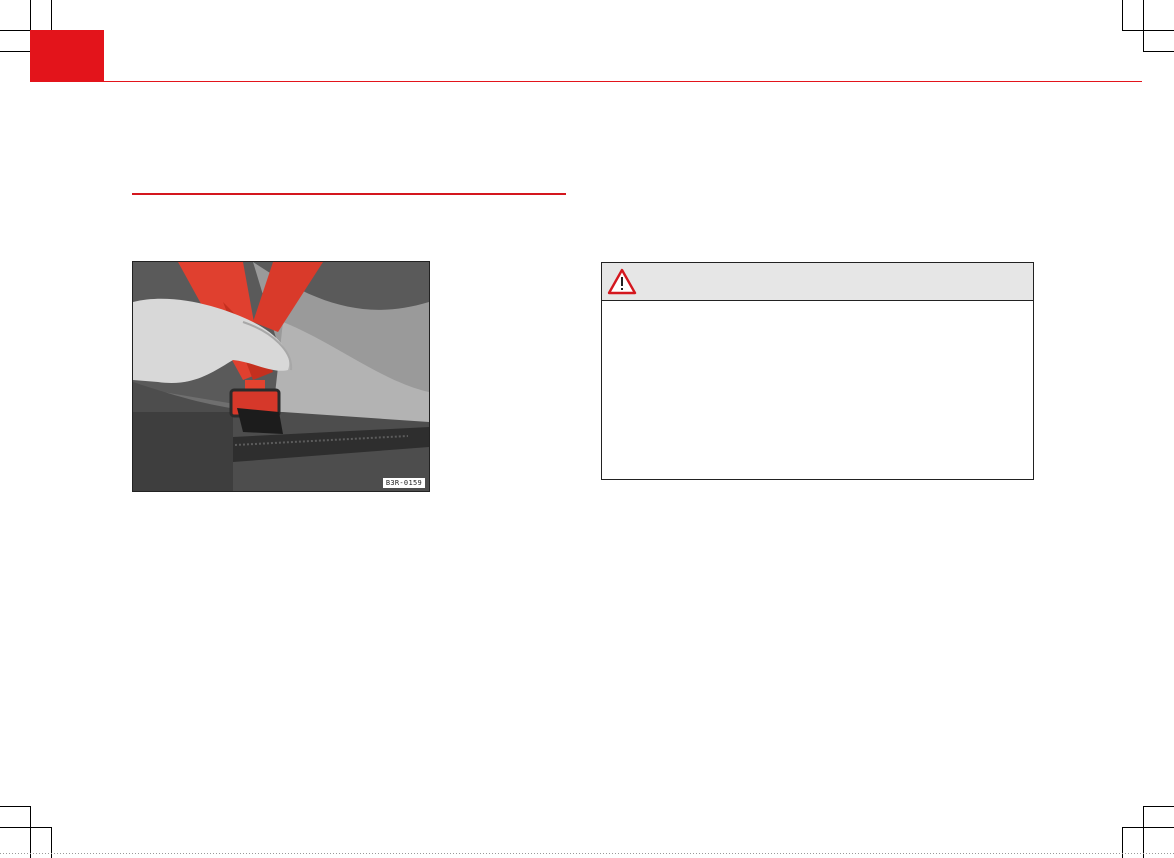 The width and height of the screenshot is (1174, 858). What do you see at coordinates (587, 853) in the screenshot?
I see `bottom-trim-line` at bounding box center [587, 853].